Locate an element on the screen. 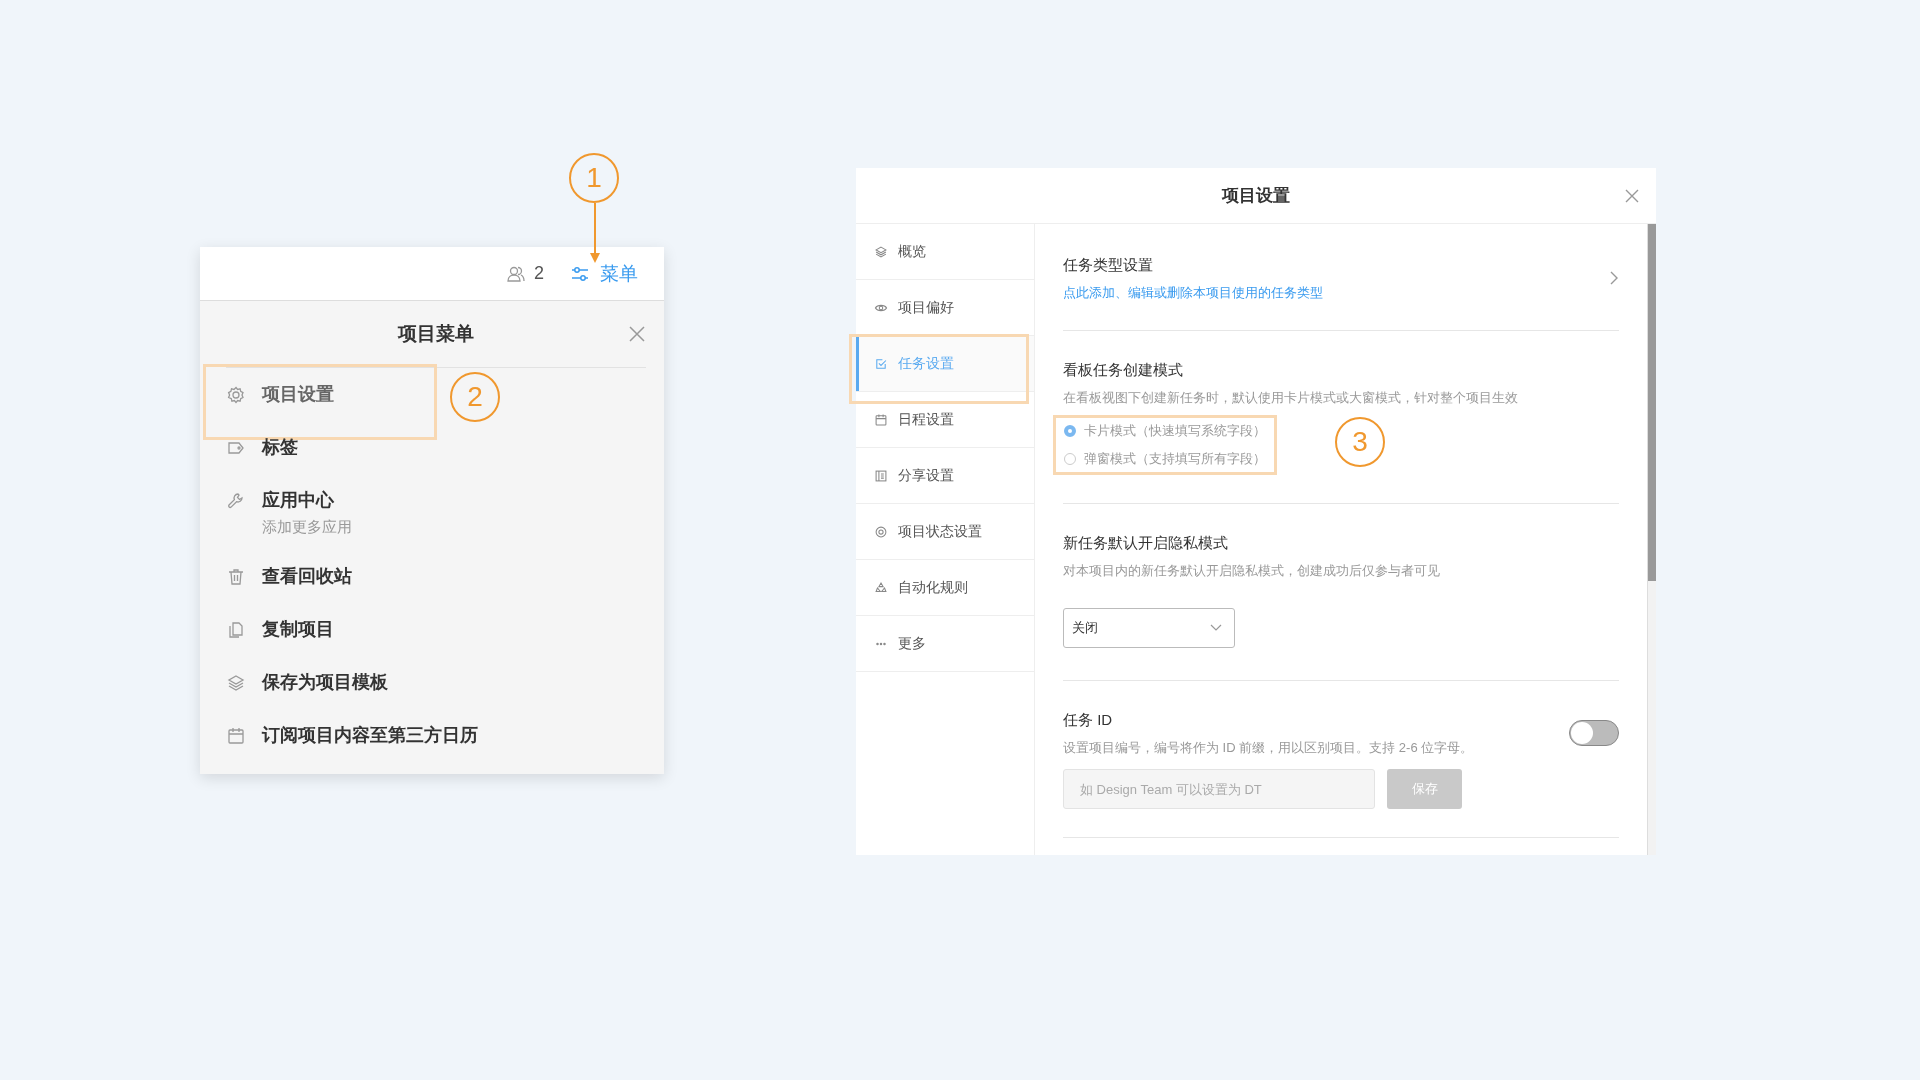  menu-item: 标签 is located at coordinates (317, 447).